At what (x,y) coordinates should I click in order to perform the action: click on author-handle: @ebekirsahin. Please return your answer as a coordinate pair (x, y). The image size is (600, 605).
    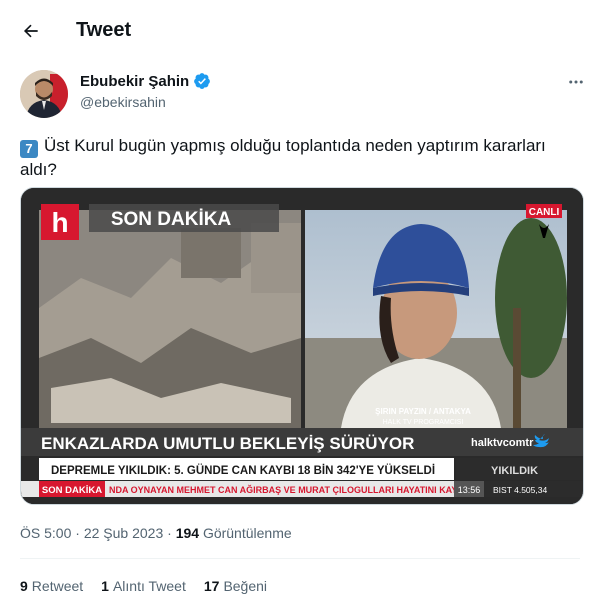
    Looking at the image, I should click on (123, 102).